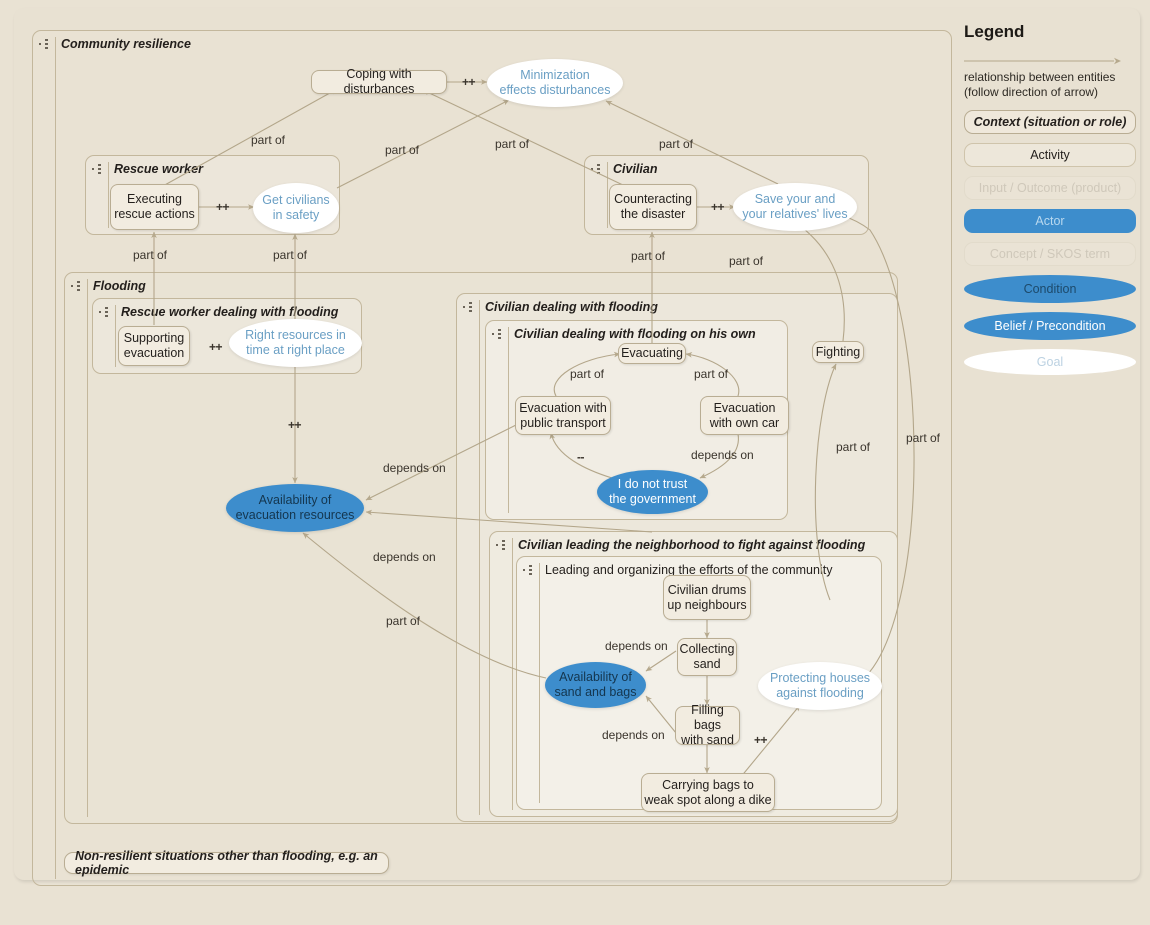 The image size is (1150, 925). I want to click on legend-item-concept-skos: Concept / SKOS term, so click(1050, 253).